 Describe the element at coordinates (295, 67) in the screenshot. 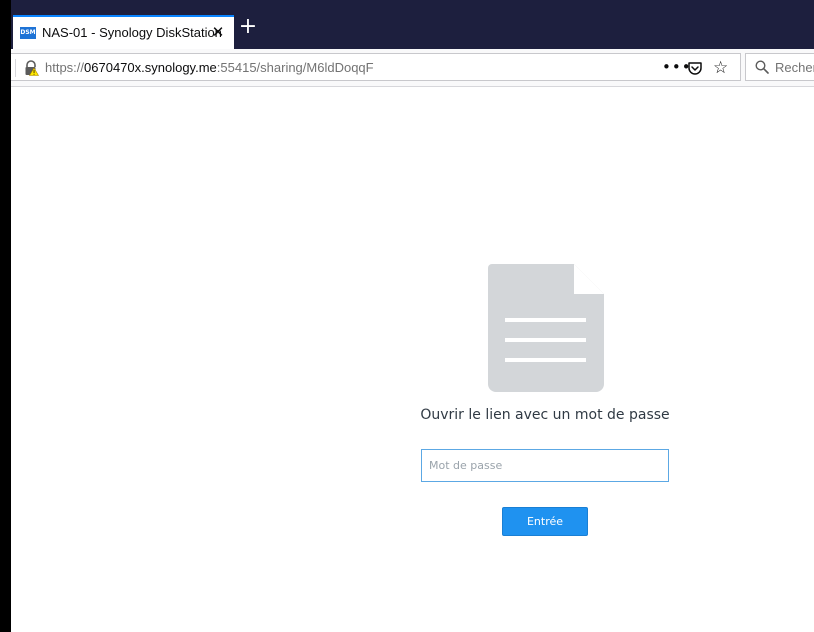

I see `url-path: :55415/sharing/M6ldDoqqF` at that location.